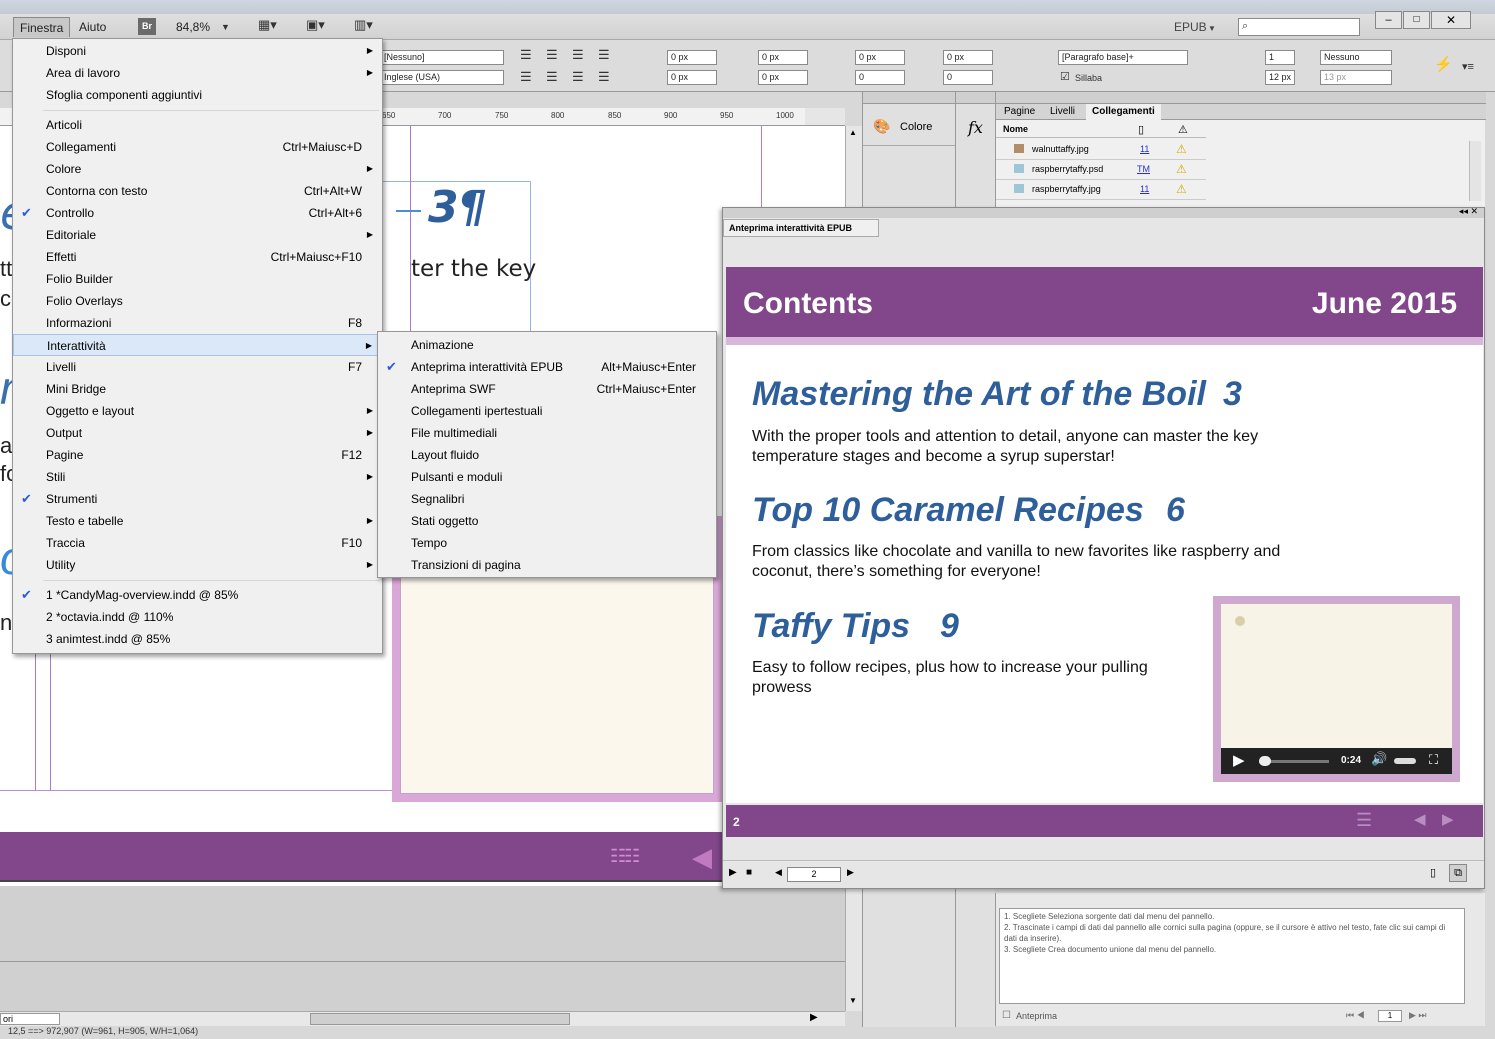  Describe the element at coordinates (197, 301) in the screenshot. I see `menu-item-folio-overlays: Folio Overlays` at that location.